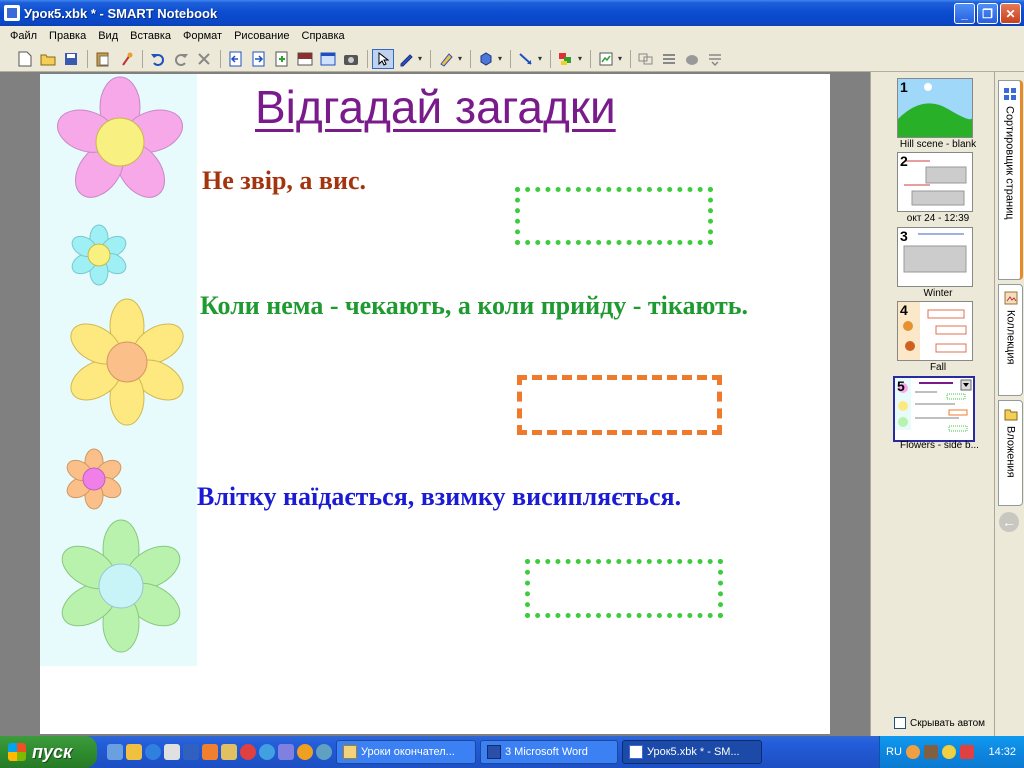 The height and width of the screenshot is (768, 1024). Describe the element at coordinates (894, 752) in the screenshot. I see `language-indicator: RU` at that location.